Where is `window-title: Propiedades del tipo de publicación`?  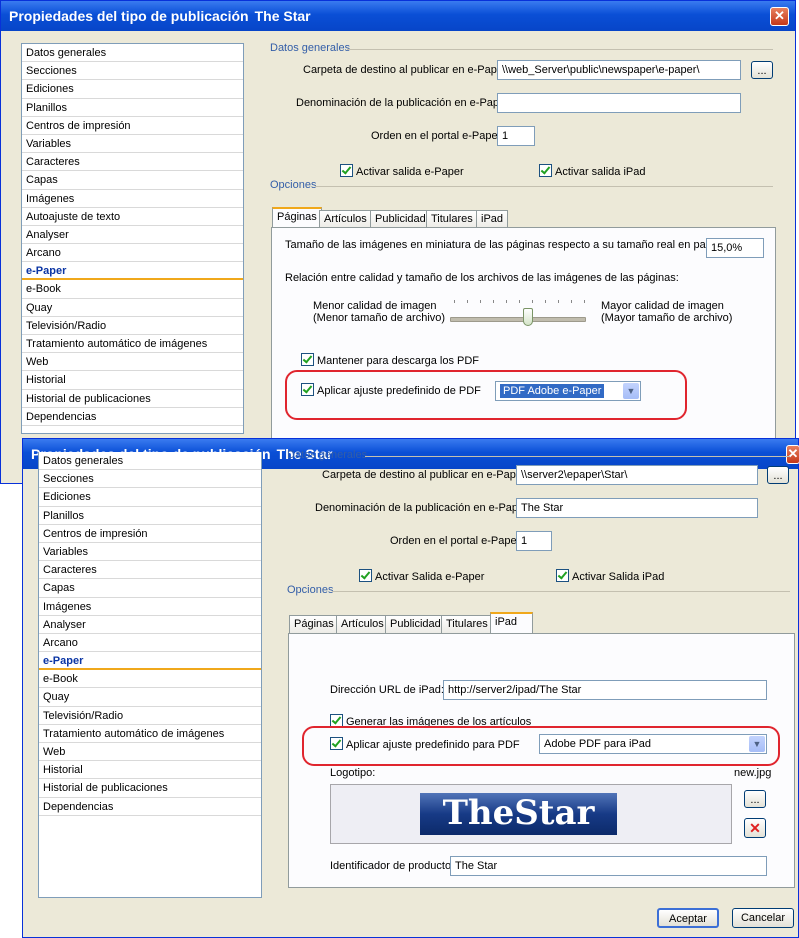 window-title: Propiedades del tipo de publicación is located at coordinates (129, 16).